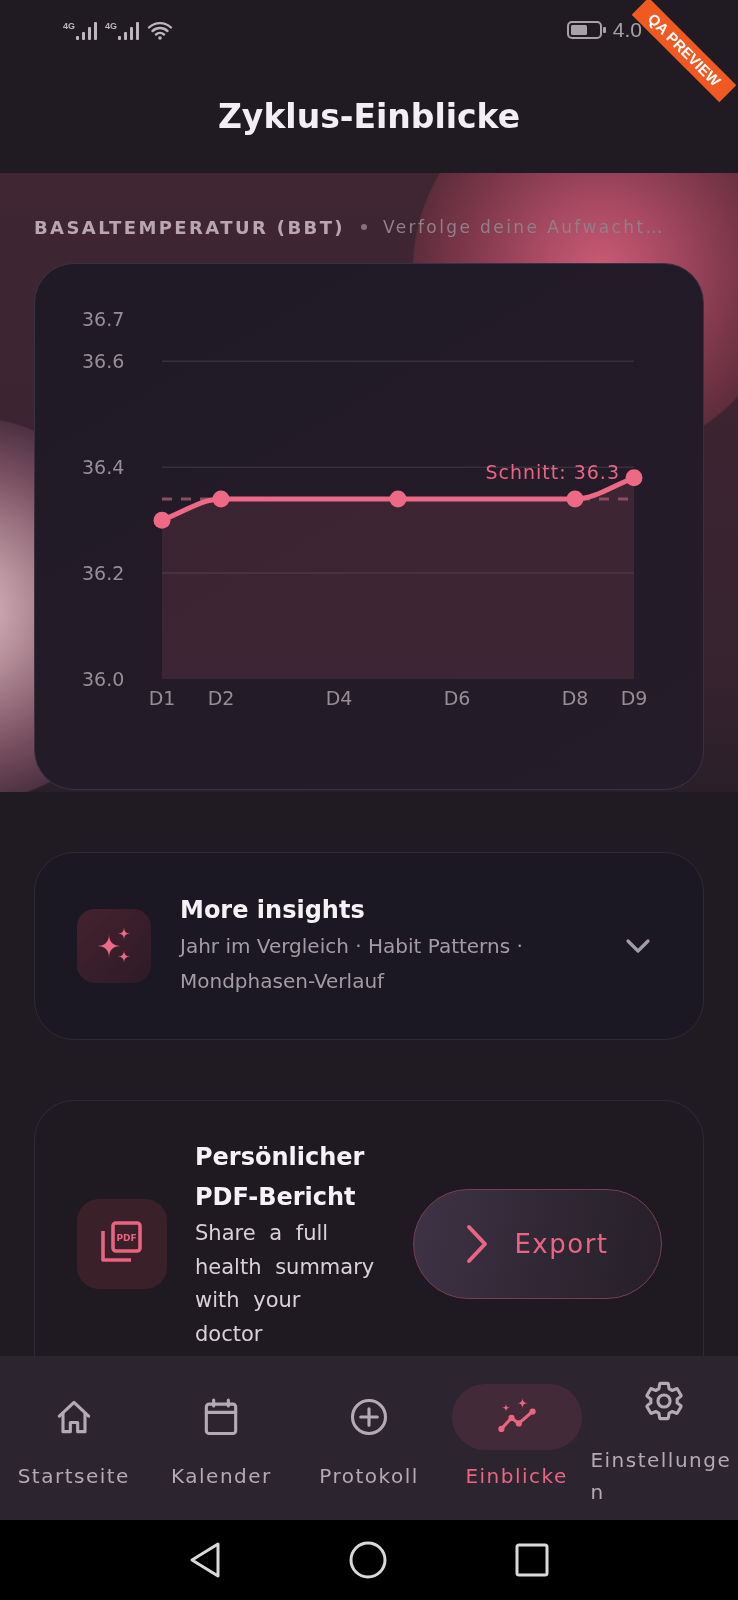 The image size is (738, 1600). I want to click on y-axis-label: 36.0, so click(103, 679).